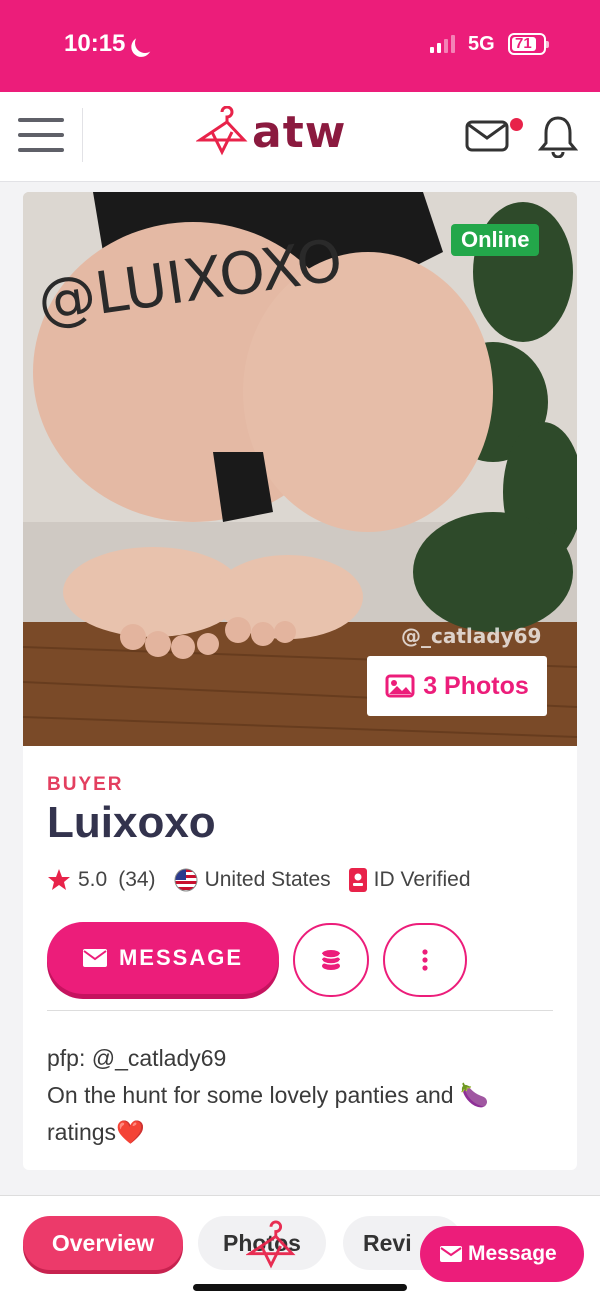 This screenshot has height=1301, width=600. I want to click on battery-icon: 71, so click(528, 44).